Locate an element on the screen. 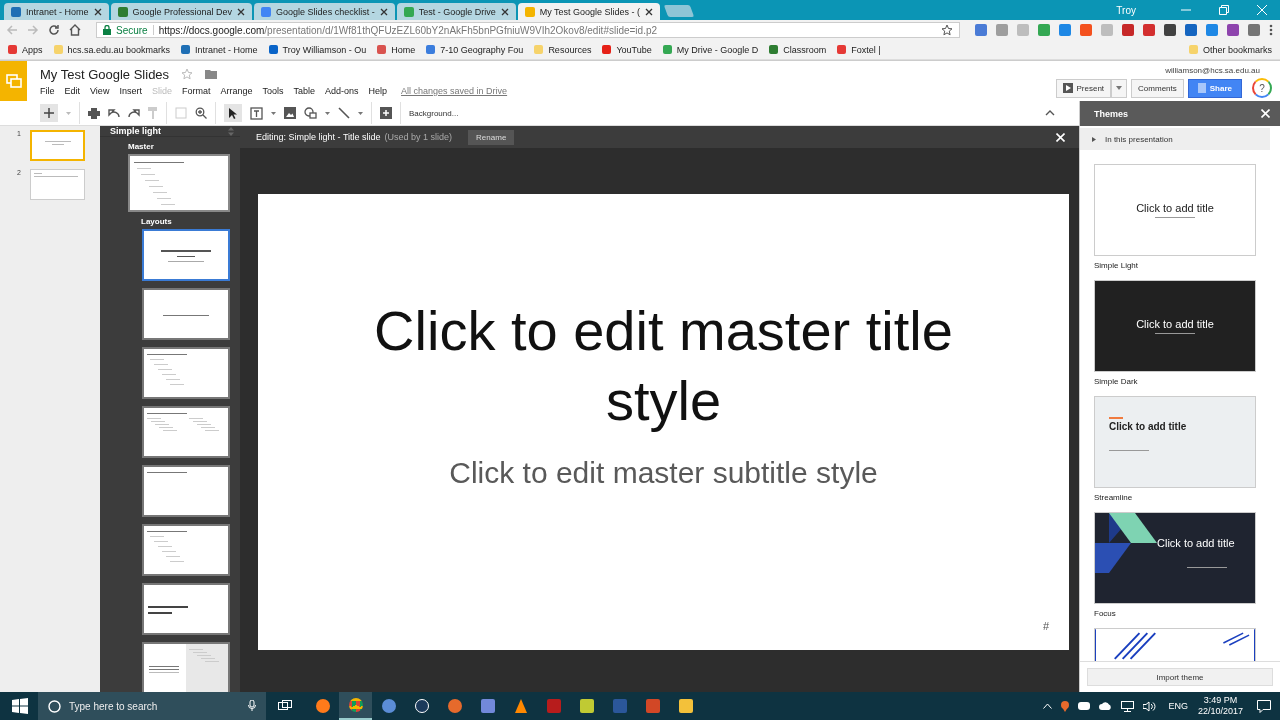  reload-icon is located at coordinates (54, 30).